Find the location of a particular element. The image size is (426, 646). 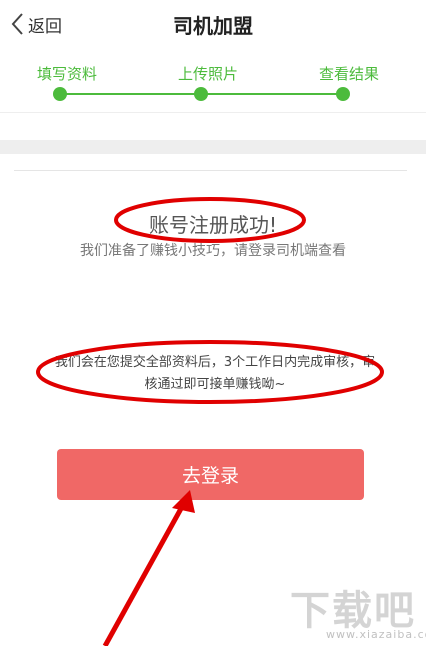

go-login-button: 去登录 is located at coordinates (210, 474).